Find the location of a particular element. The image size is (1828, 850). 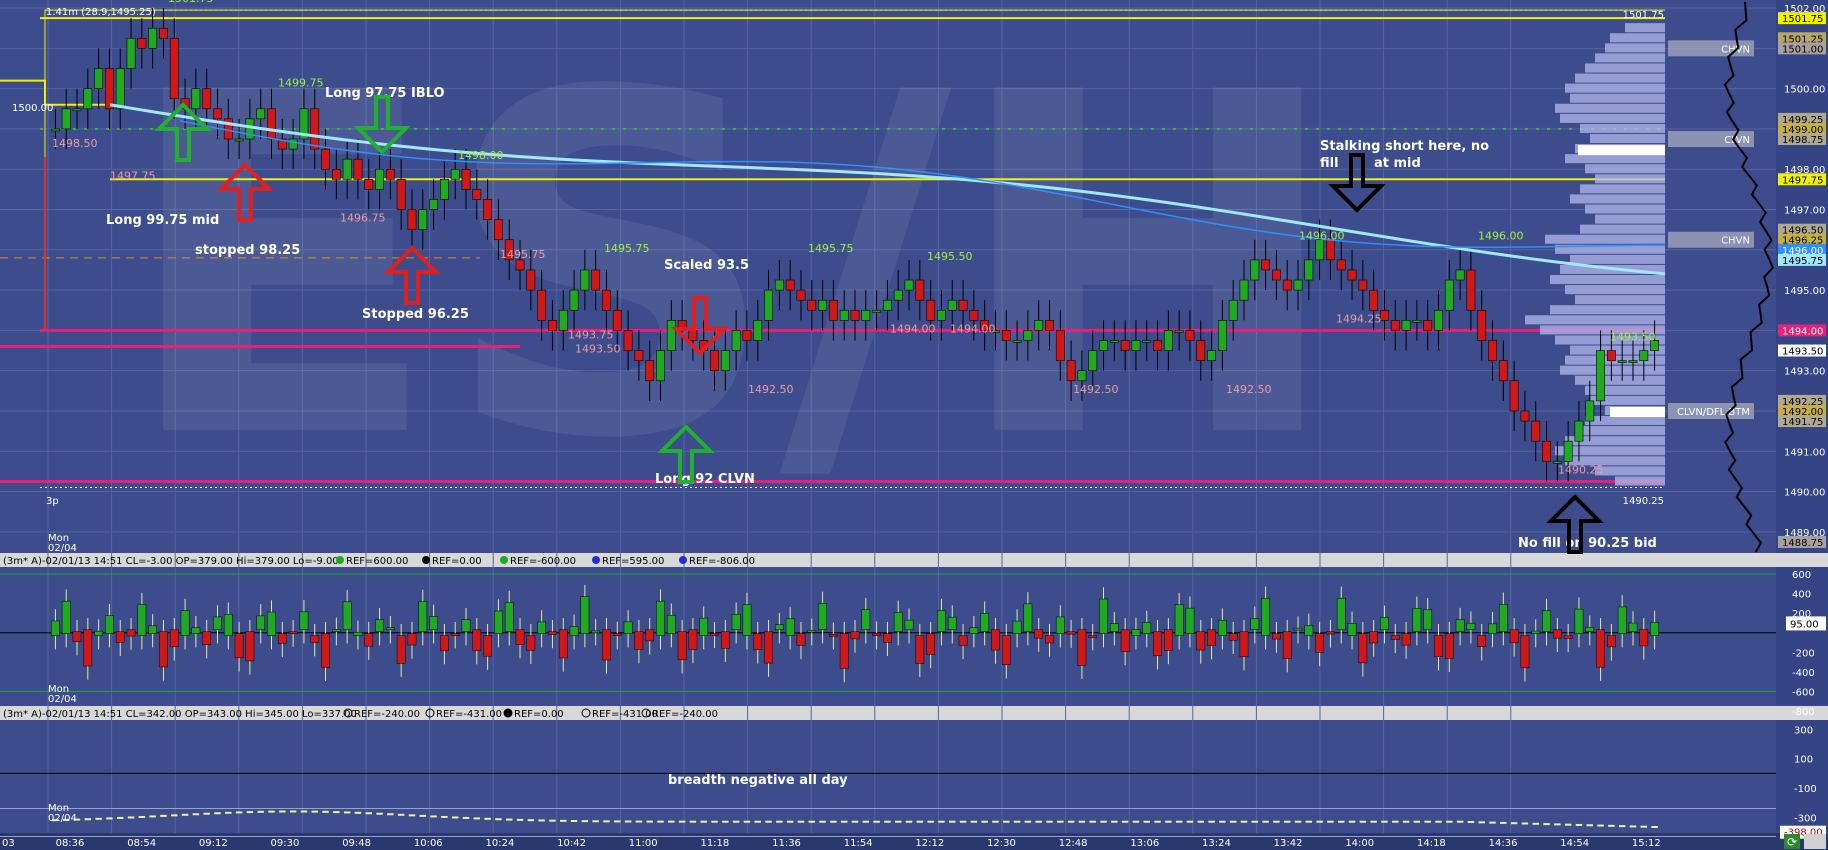

price-axis-tick: 1493.00 is located at coordinates (1804, 372).